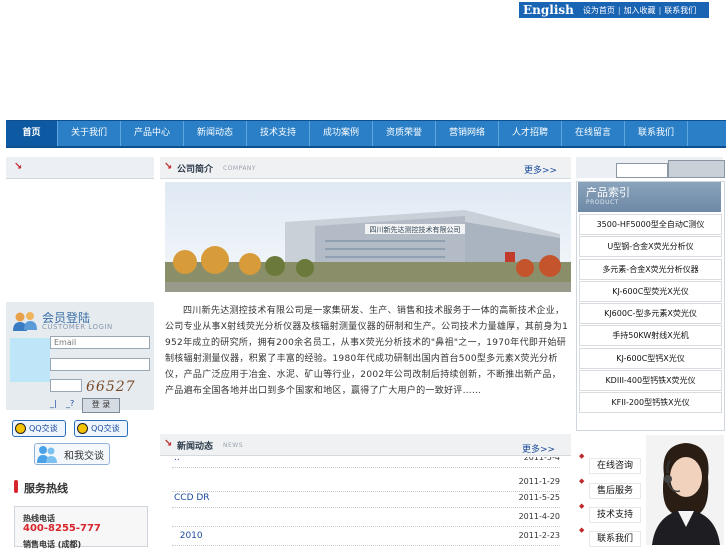  I want to click on add-favorite-link: 加入收藏, so click(640, 10).